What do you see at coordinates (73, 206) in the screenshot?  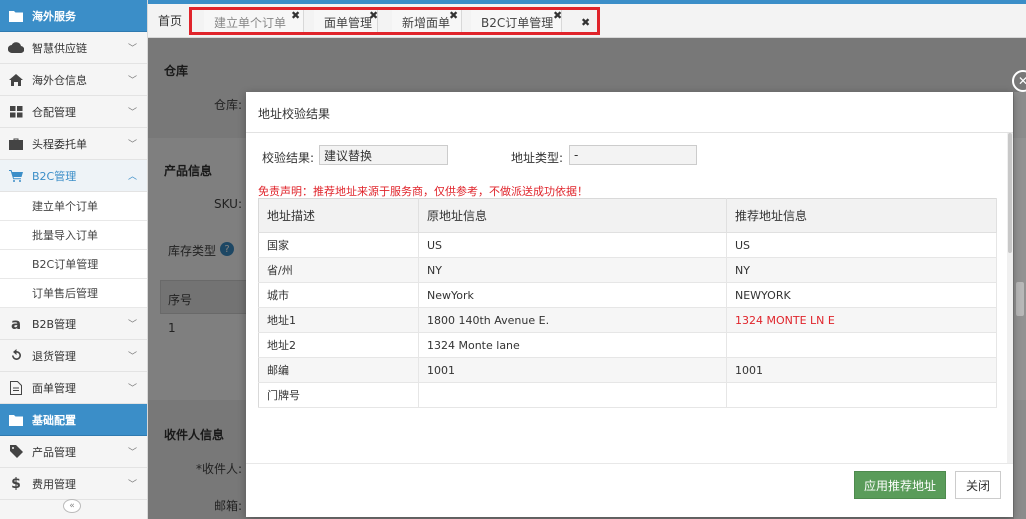 I see `sidebar-subitem-create-order: 建立单个订单` at bounding box center [73, 206].